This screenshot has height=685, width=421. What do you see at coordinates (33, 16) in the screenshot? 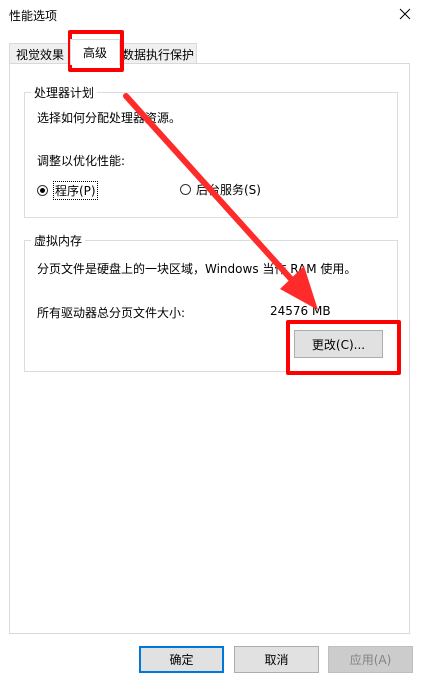
I see `window-title: 性能选项` at bounding box center [33, 16].